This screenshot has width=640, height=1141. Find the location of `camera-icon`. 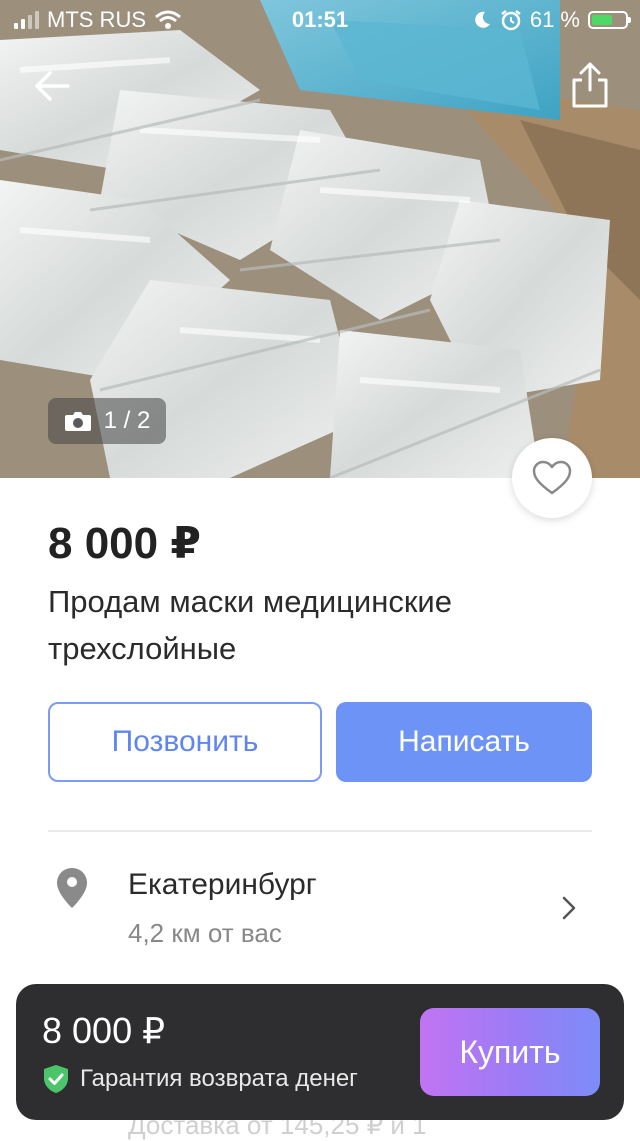

camera-icon is located at coordinates (77, 421).